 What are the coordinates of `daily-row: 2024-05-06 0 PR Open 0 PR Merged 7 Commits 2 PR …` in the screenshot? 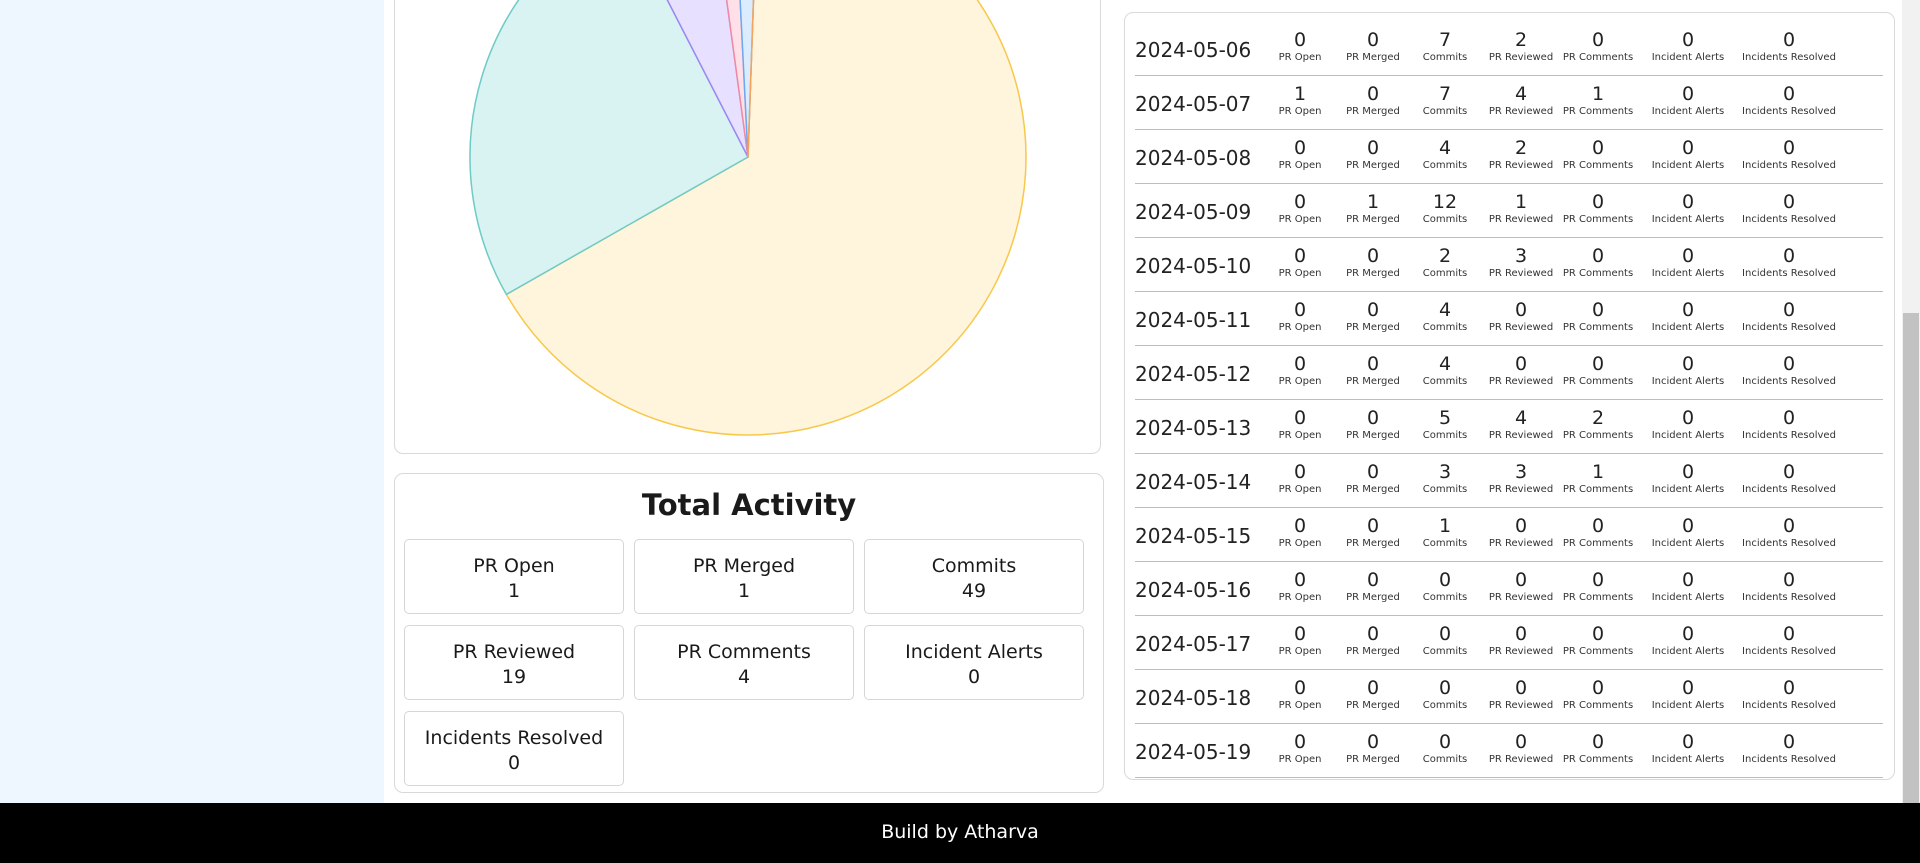 It's located at (1509, 48).